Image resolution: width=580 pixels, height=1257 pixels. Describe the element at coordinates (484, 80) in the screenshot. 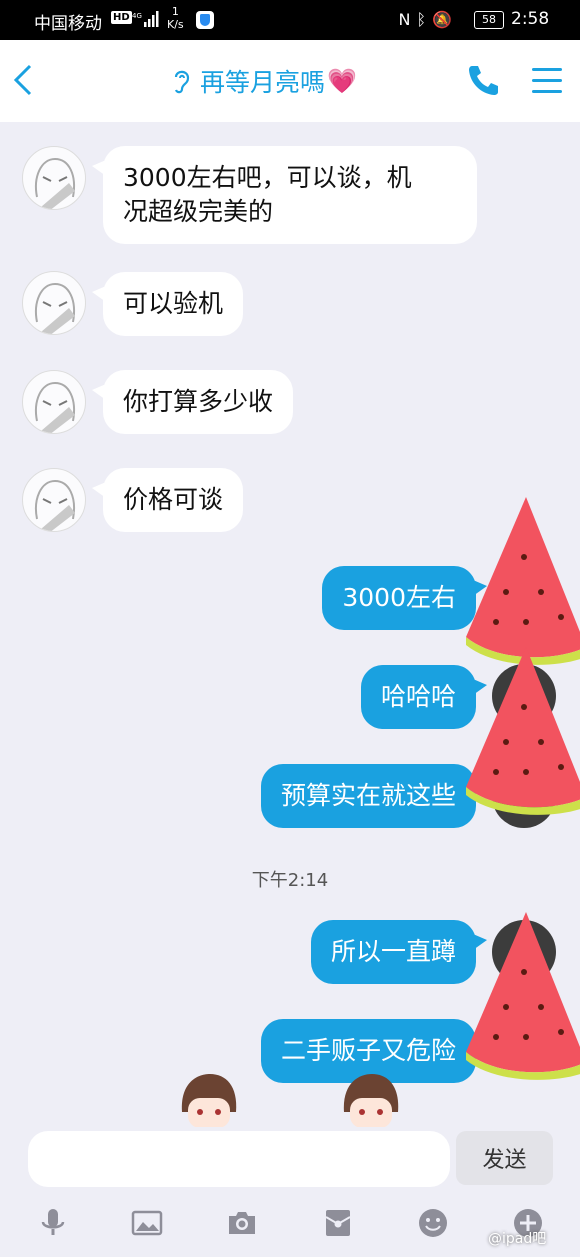

I see `phone-icon` at that location.